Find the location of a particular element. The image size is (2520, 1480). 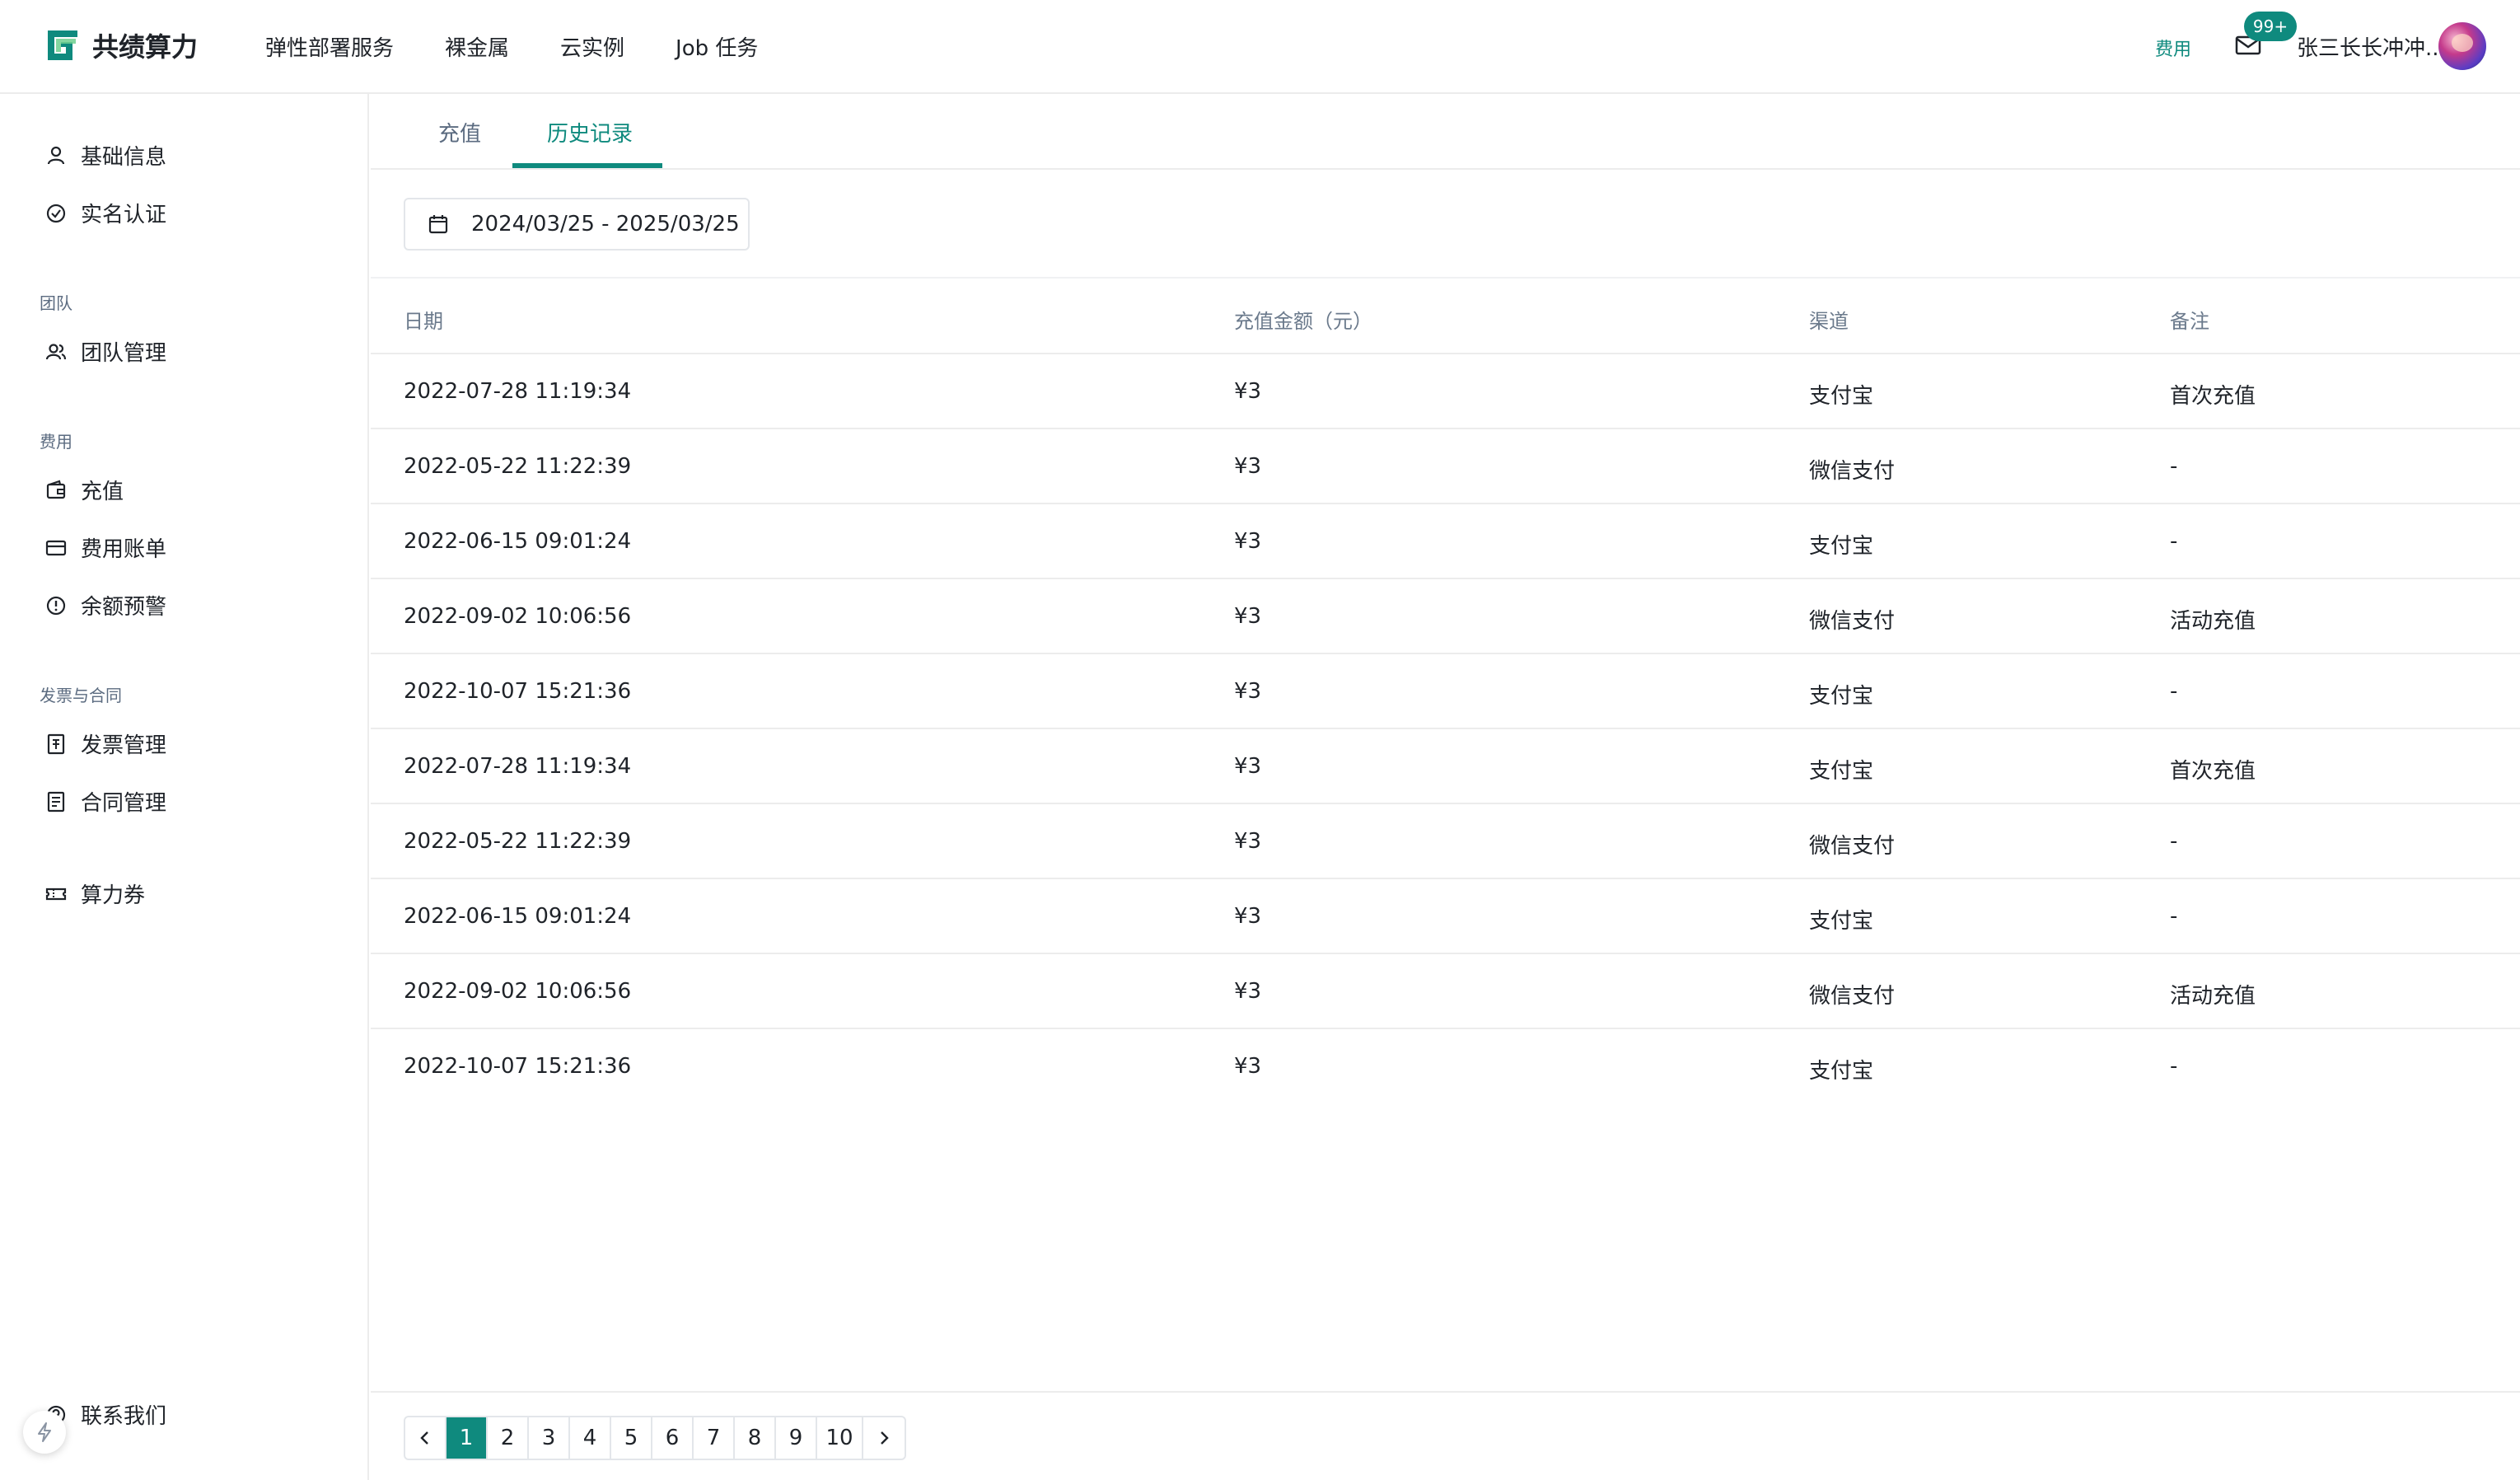

nav-elastic-deploy: 弹性部署服务 is located at coordinates (329, 47).